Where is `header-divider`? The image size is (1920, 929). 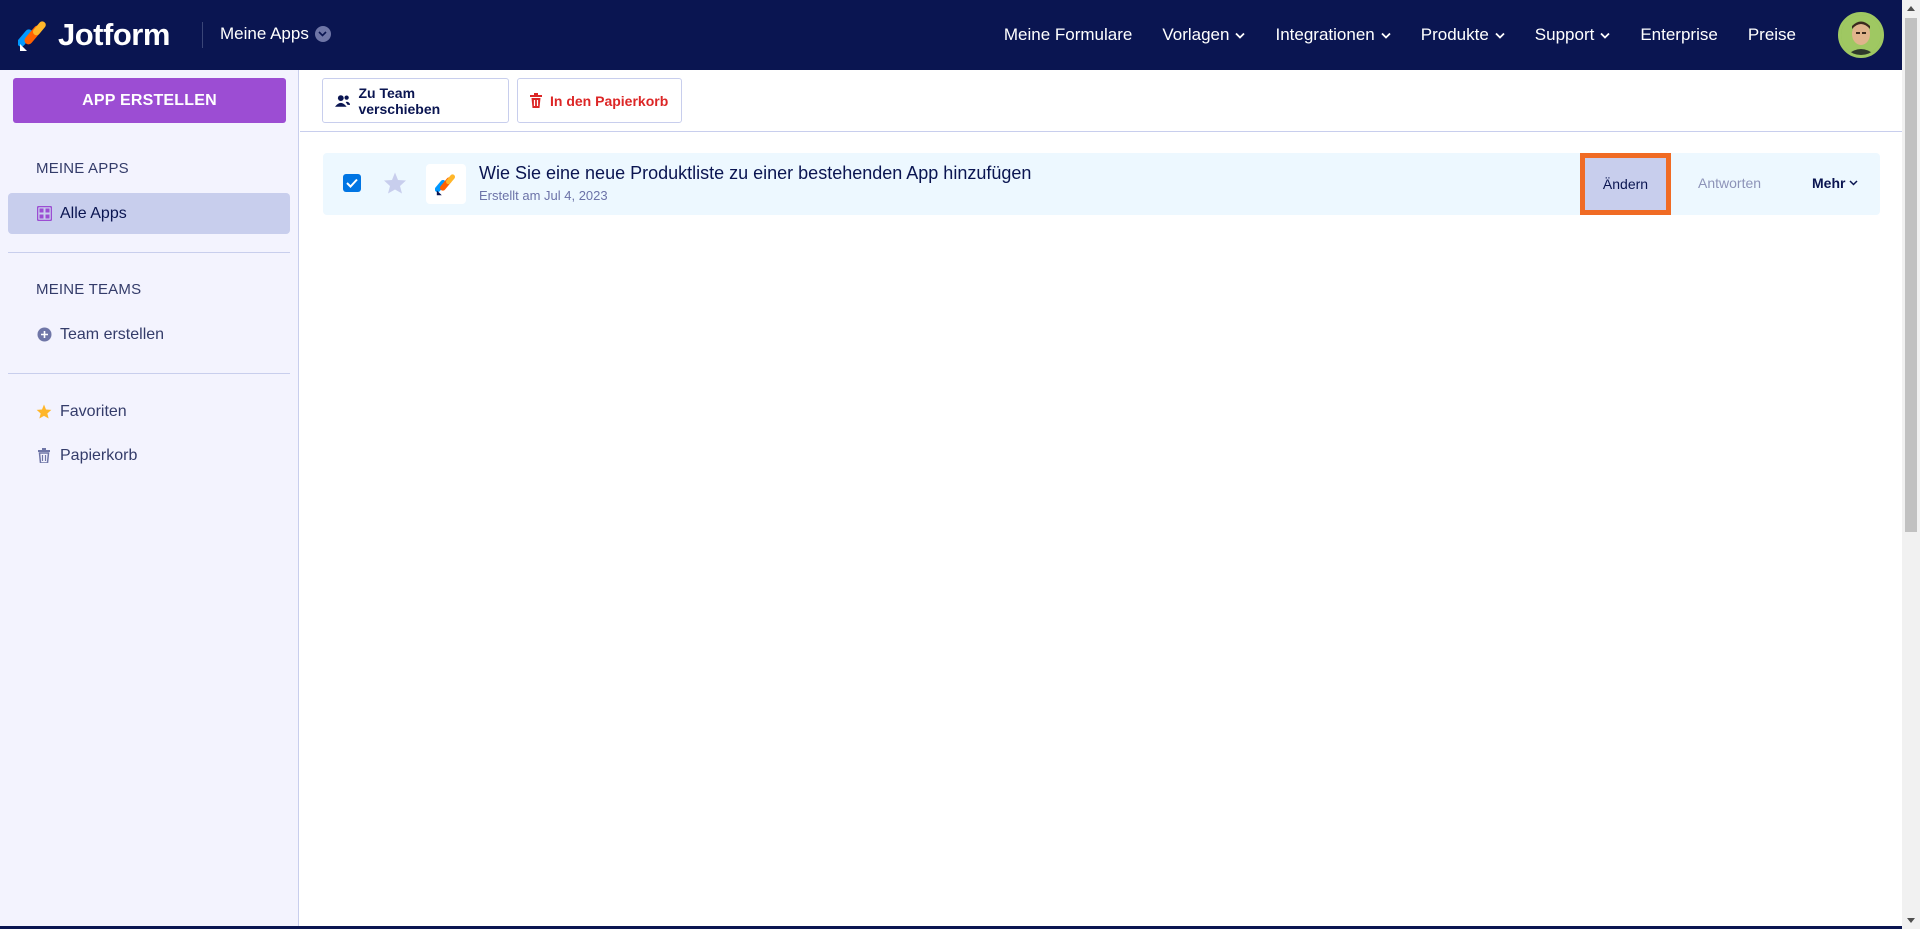 header-divider is located at coordinates (202, 35).